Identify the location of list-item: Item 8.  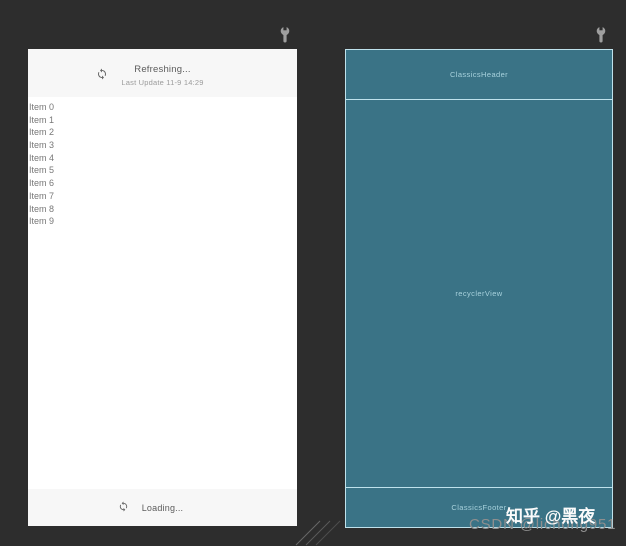
(162, 209).